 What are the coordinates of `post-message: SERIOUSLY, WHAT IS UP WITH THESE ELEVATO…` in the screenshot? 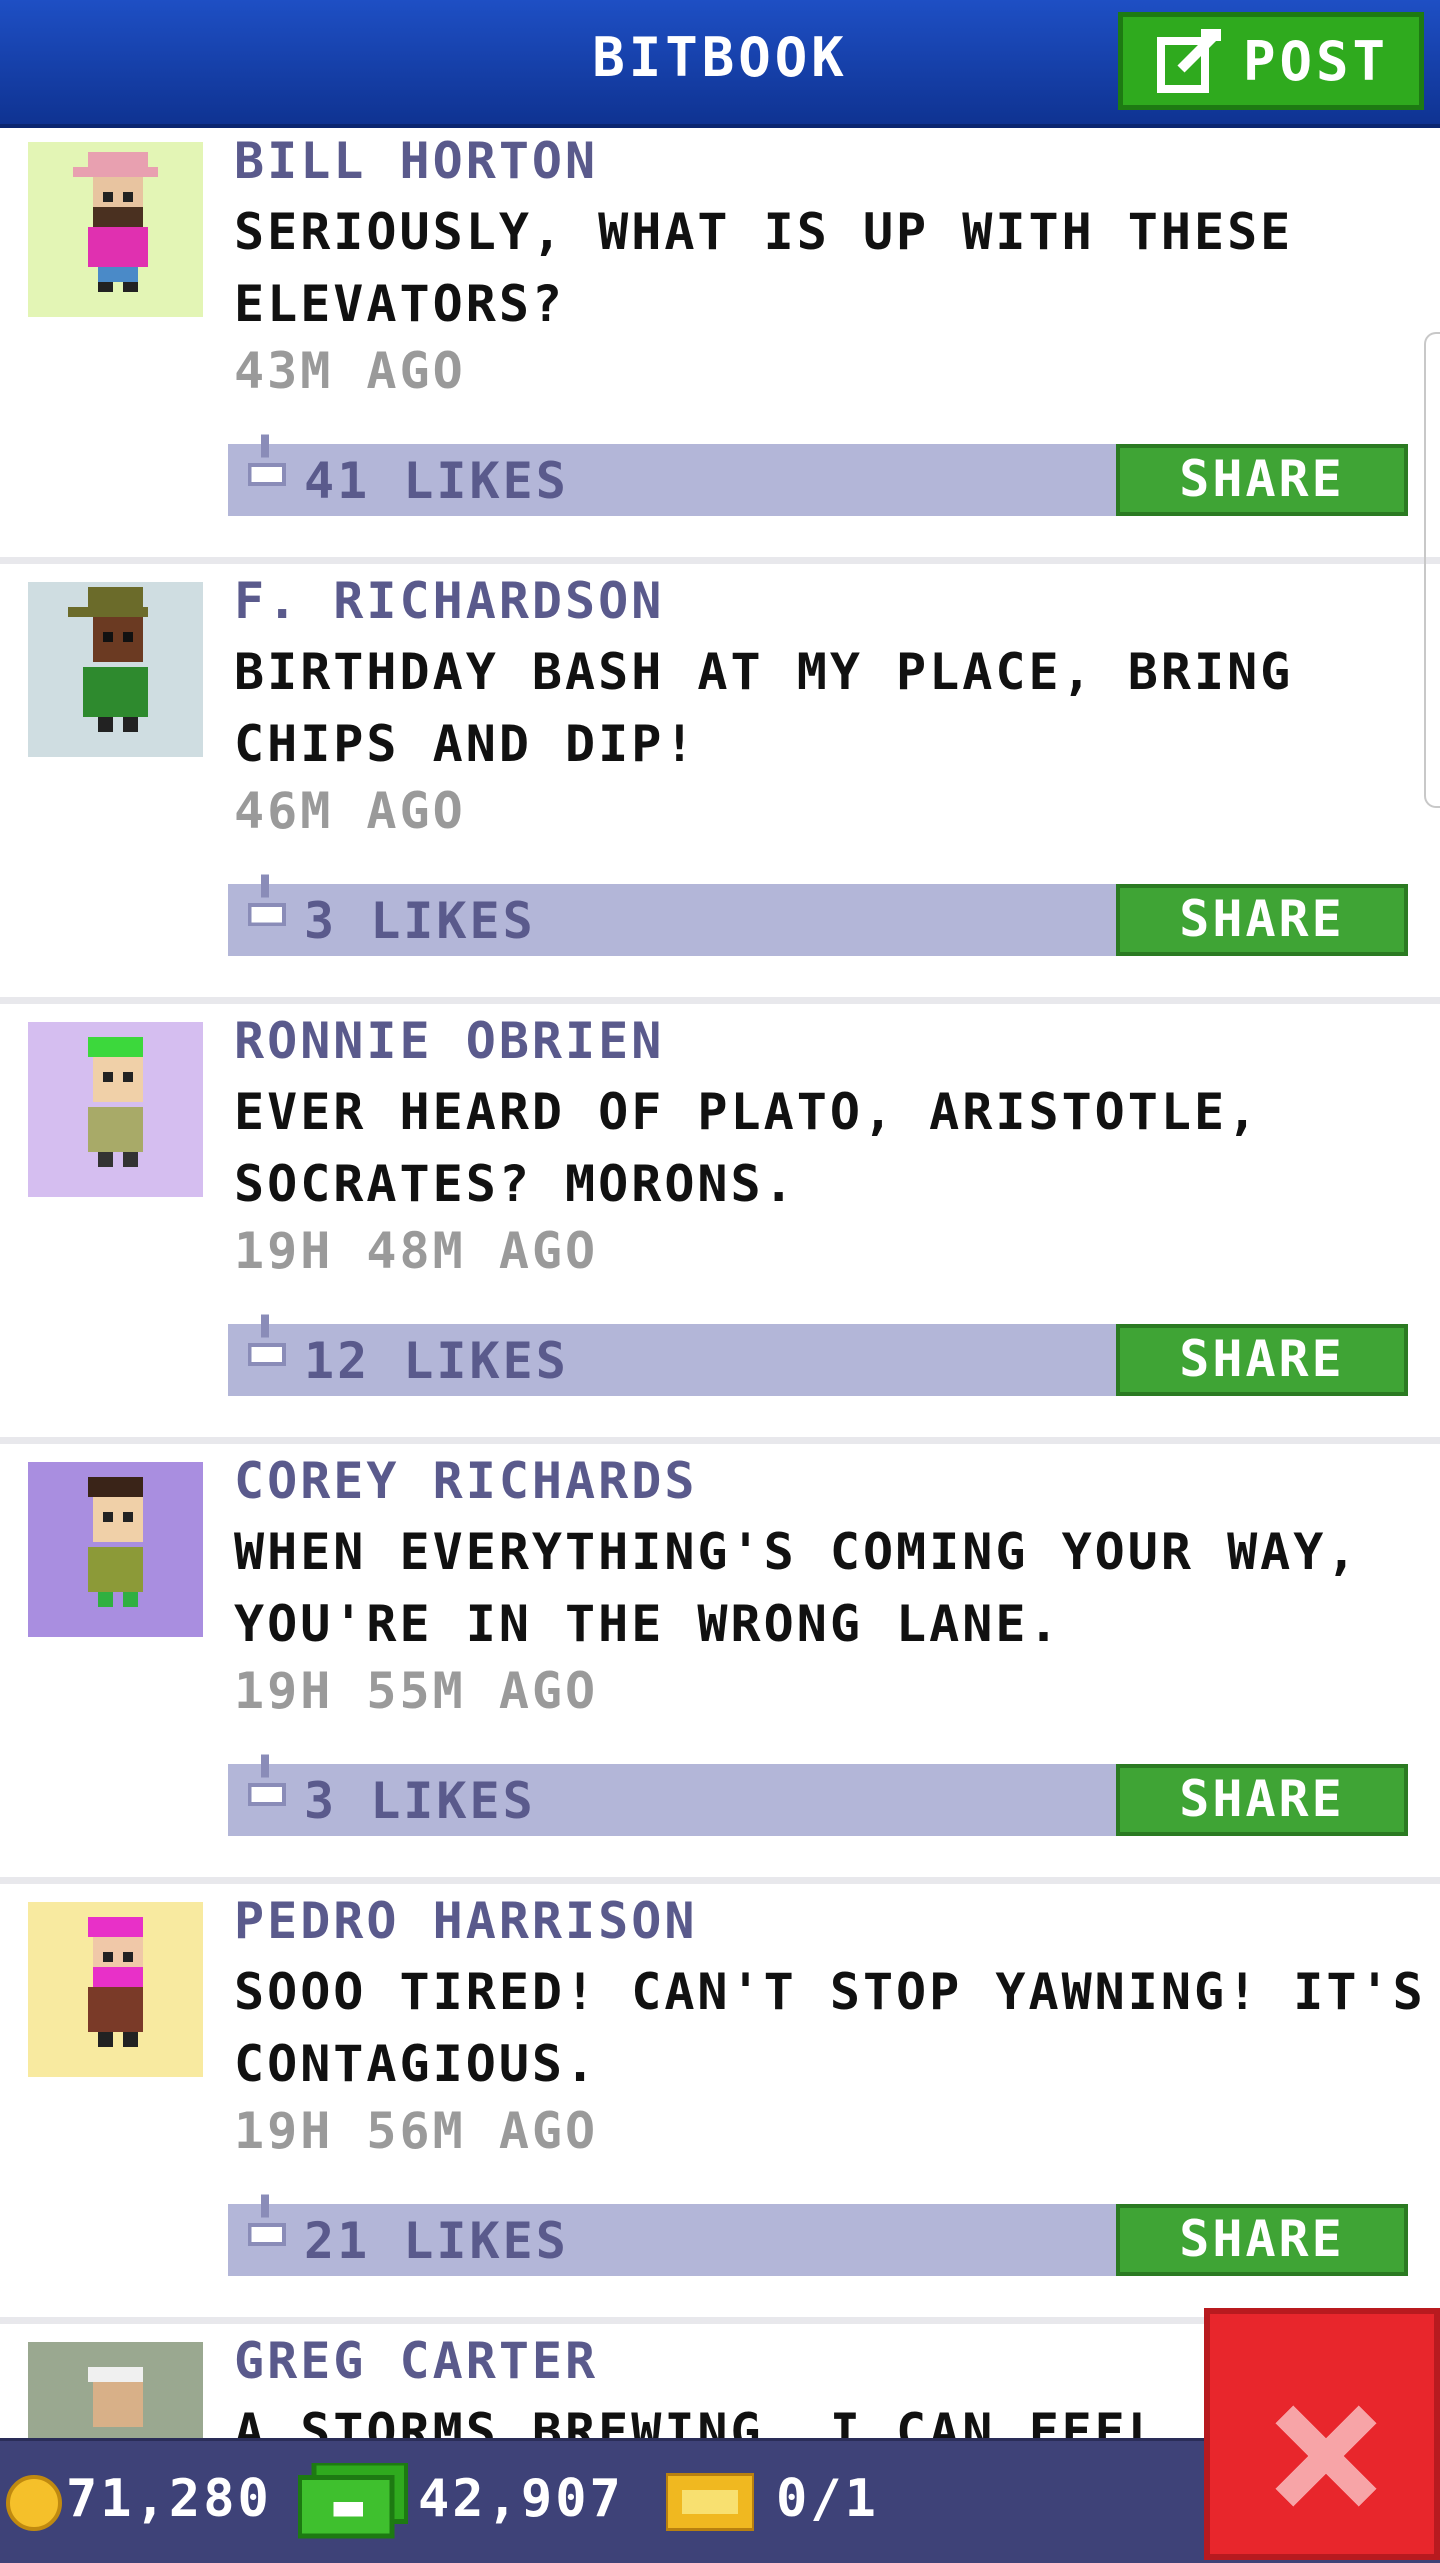 It's located at (764, 268).